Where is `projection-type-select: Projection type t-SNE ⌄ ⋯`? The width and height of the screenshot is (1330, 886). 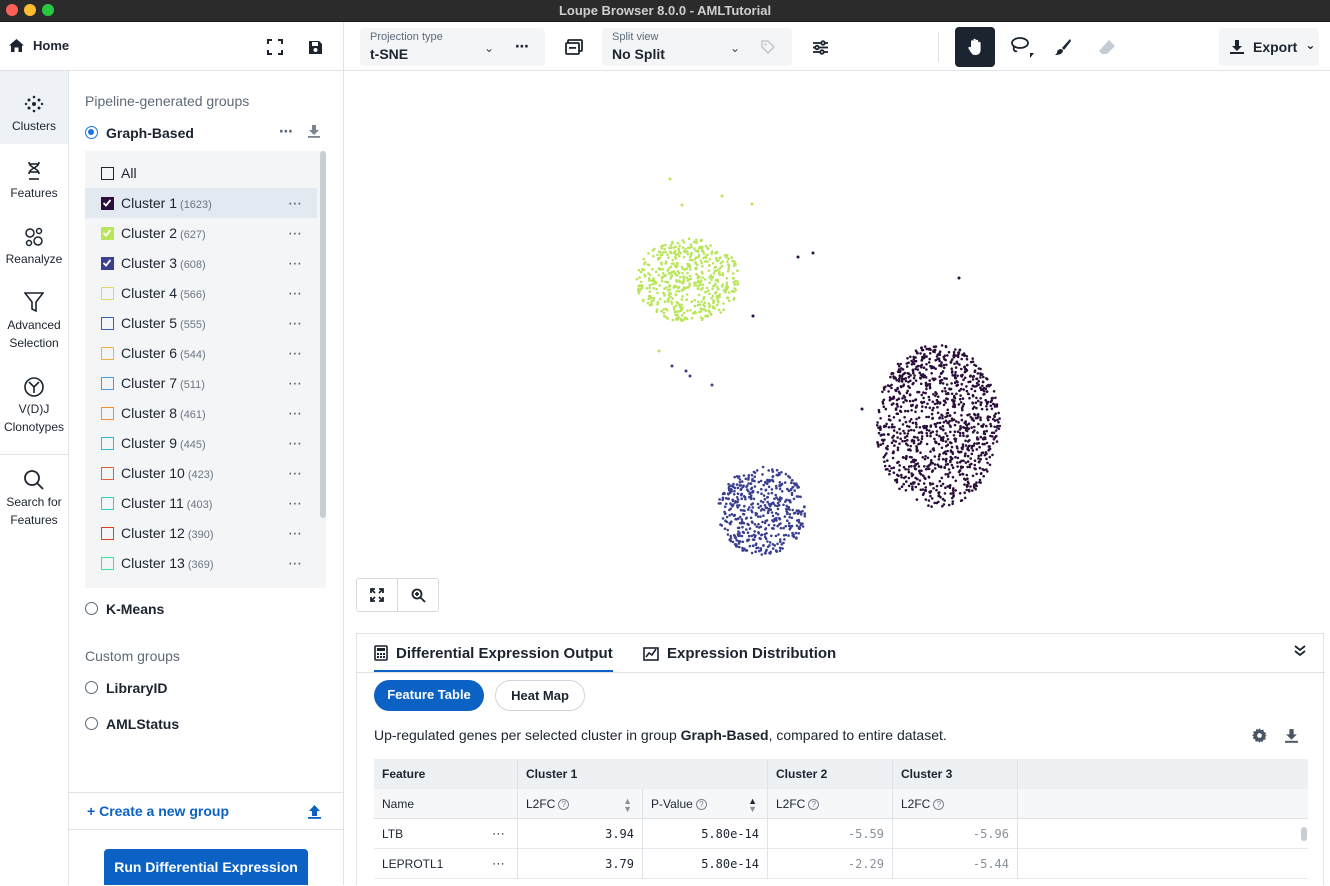
projection-type-select: Projection type t-SNE ⌄ ⋯ is located at coordinates (452, 47).